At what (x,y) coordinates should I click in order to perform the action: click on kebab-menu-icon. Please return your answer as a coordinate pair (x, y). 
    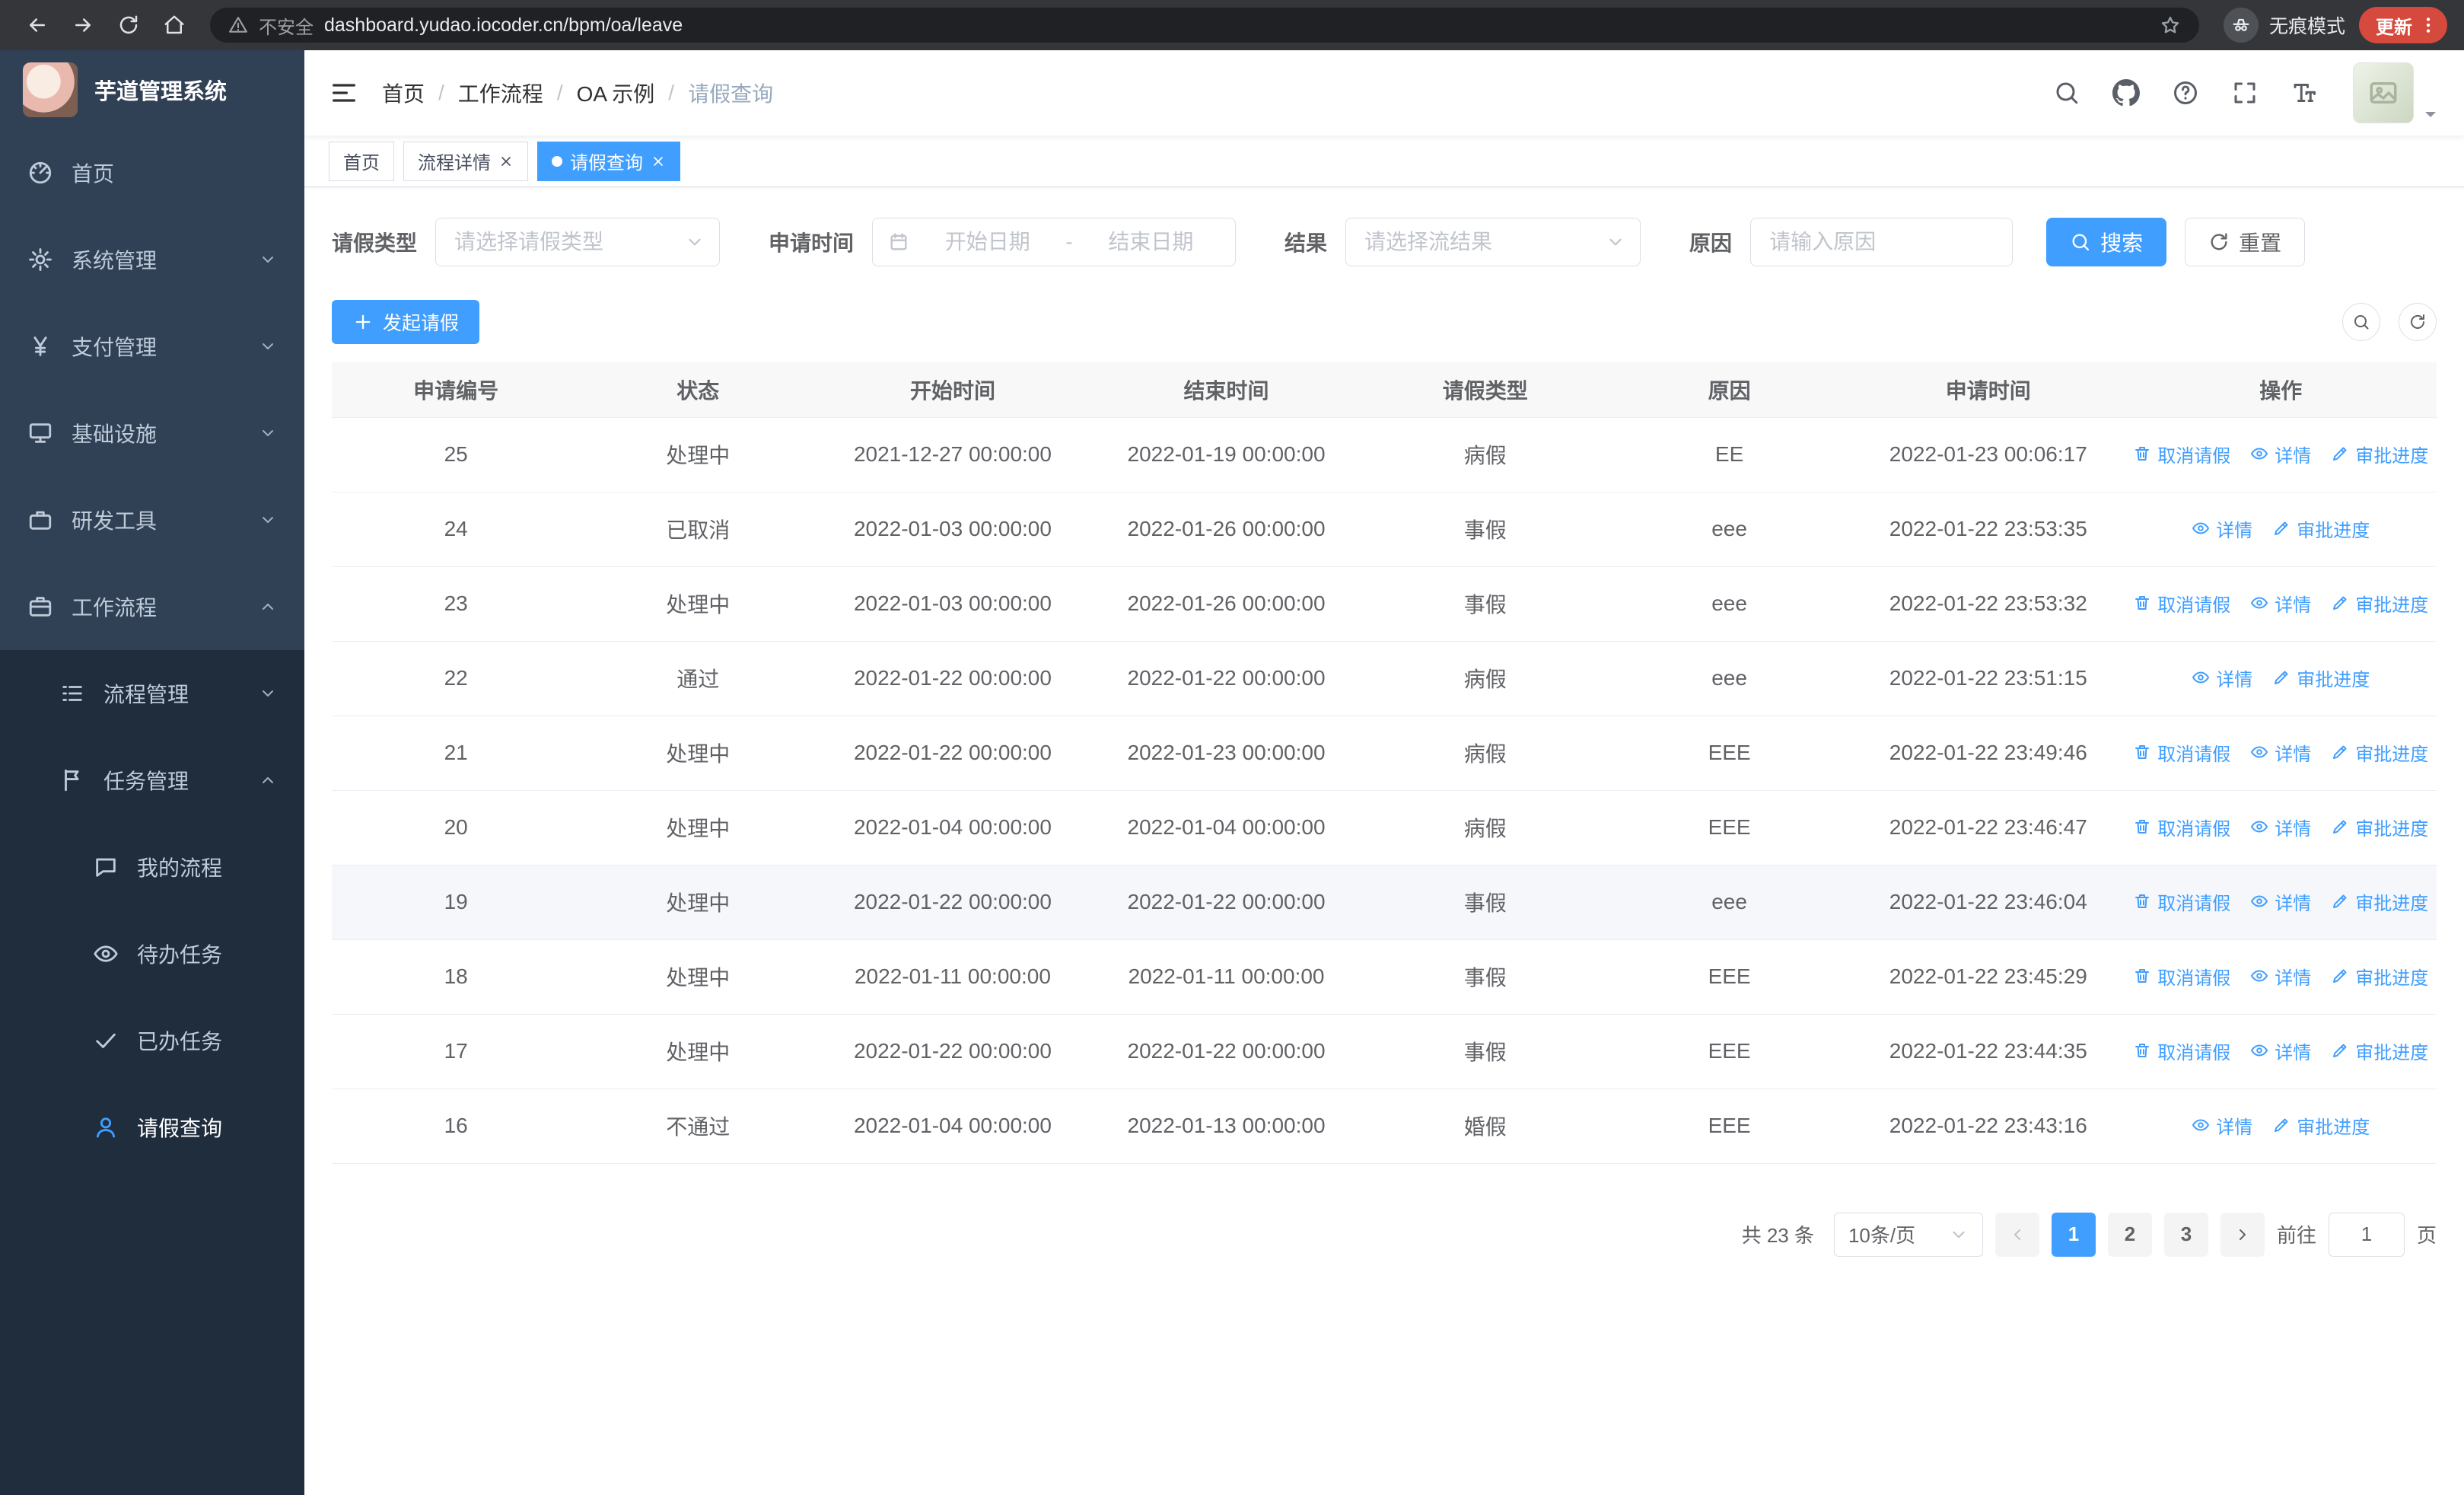
    Looking at the image, I should click on (2428, 25).